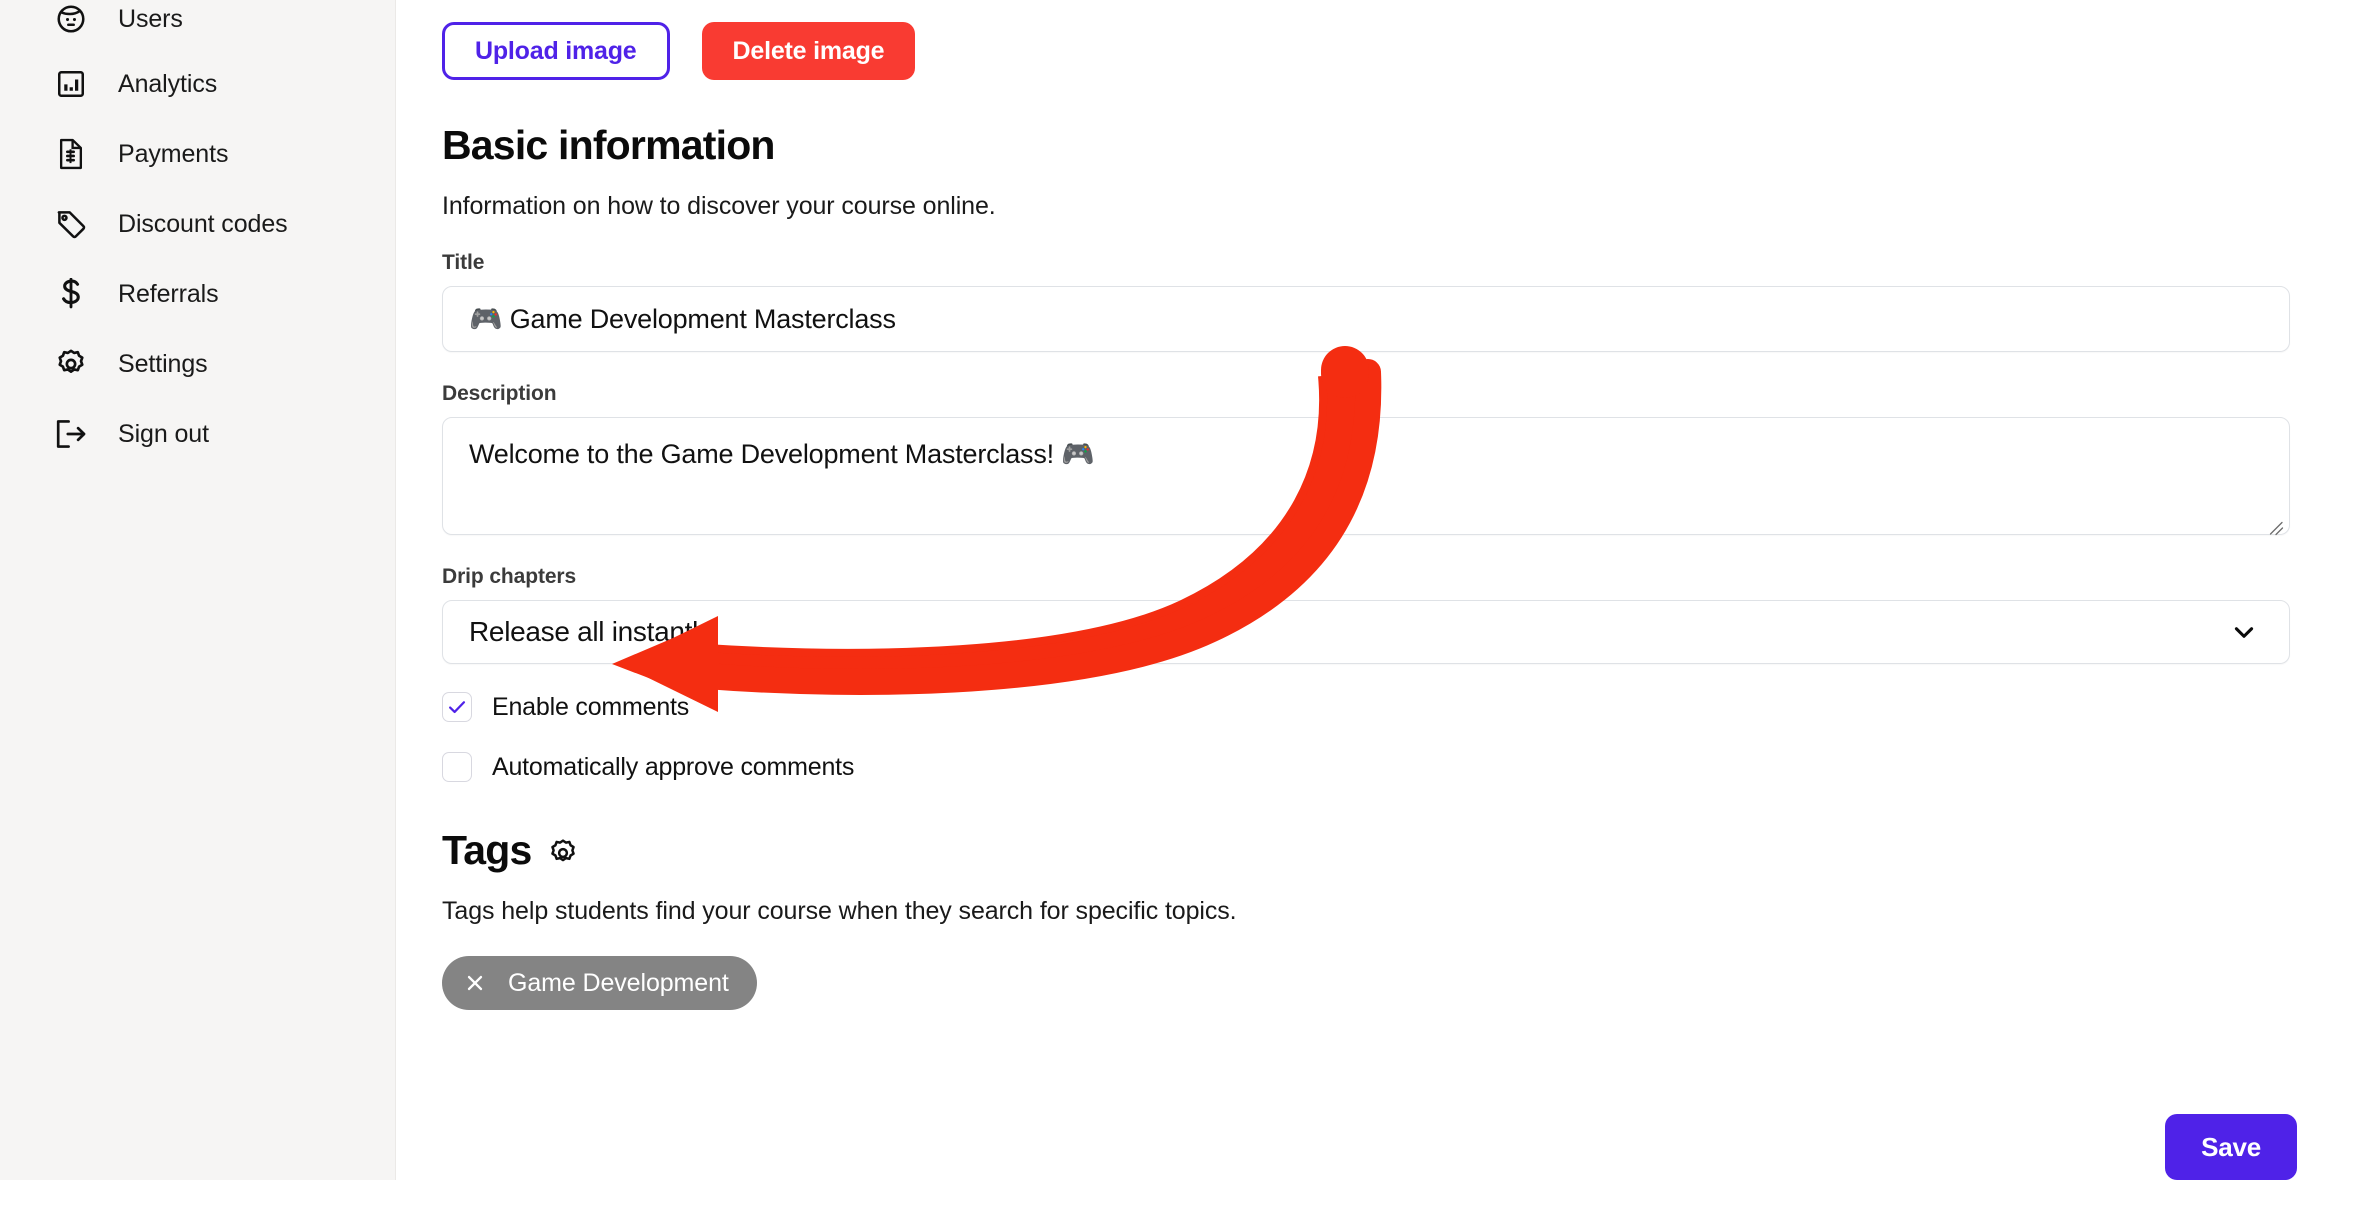 The width and height of the screenshot is (2378, 1216). I want to click on sidebar-item-users: Users, so click(197, 24).